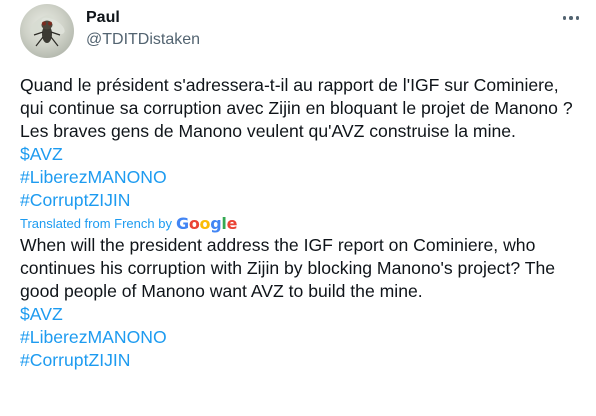  Describe the element at coordinates (96, 223) in the screenshot. I see `translation-label: Translated from French by` at that location.